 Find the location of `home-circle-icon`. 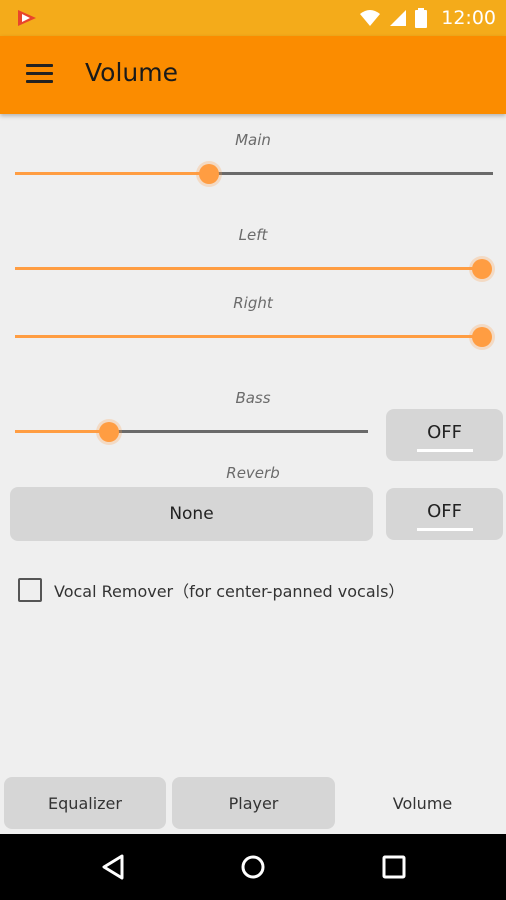

home-circle-icon is located at coordinates (253, 867).